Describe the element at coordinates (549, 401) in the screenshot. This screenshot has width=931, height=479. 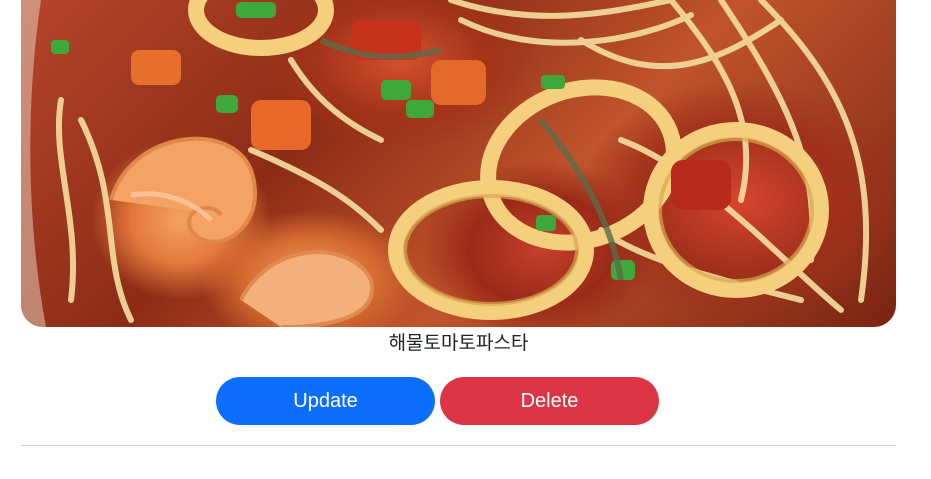
I see `delete-button: Delete` at that location.